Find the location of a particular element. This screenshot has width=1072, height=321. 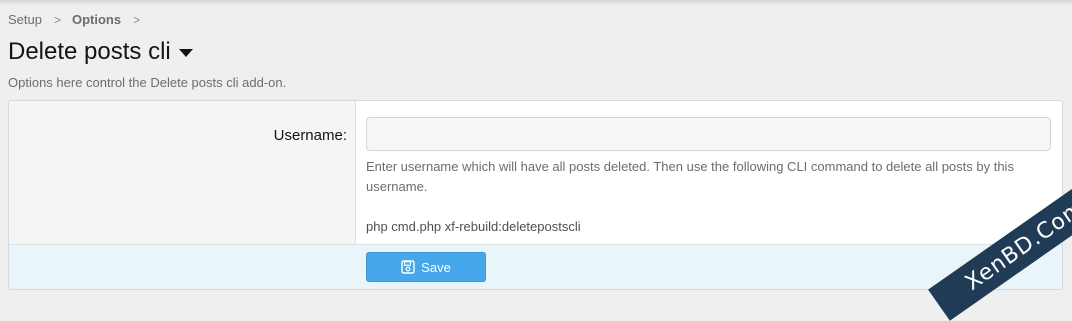

top-shadow is located at coordinates (536, 3).